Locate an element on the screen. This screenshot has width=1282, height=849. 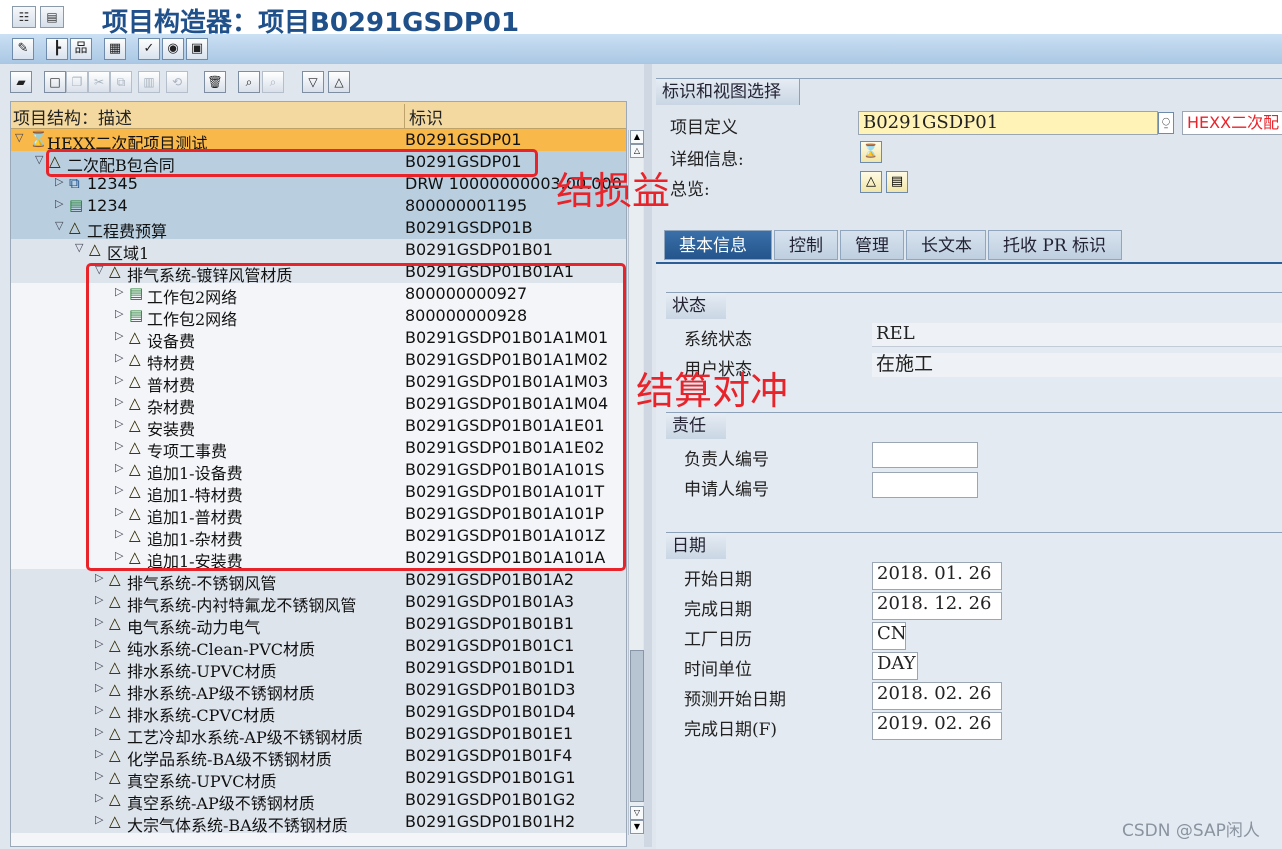
scroll-up-page-icon: △ is located at coordinates (637, 151).